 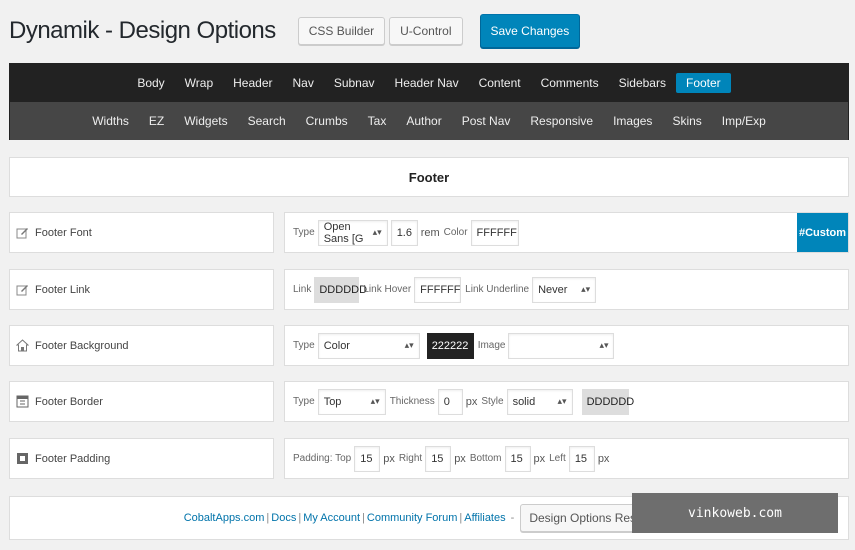 I want to click on row-label: Footer Background, so click(x=82, y=345).